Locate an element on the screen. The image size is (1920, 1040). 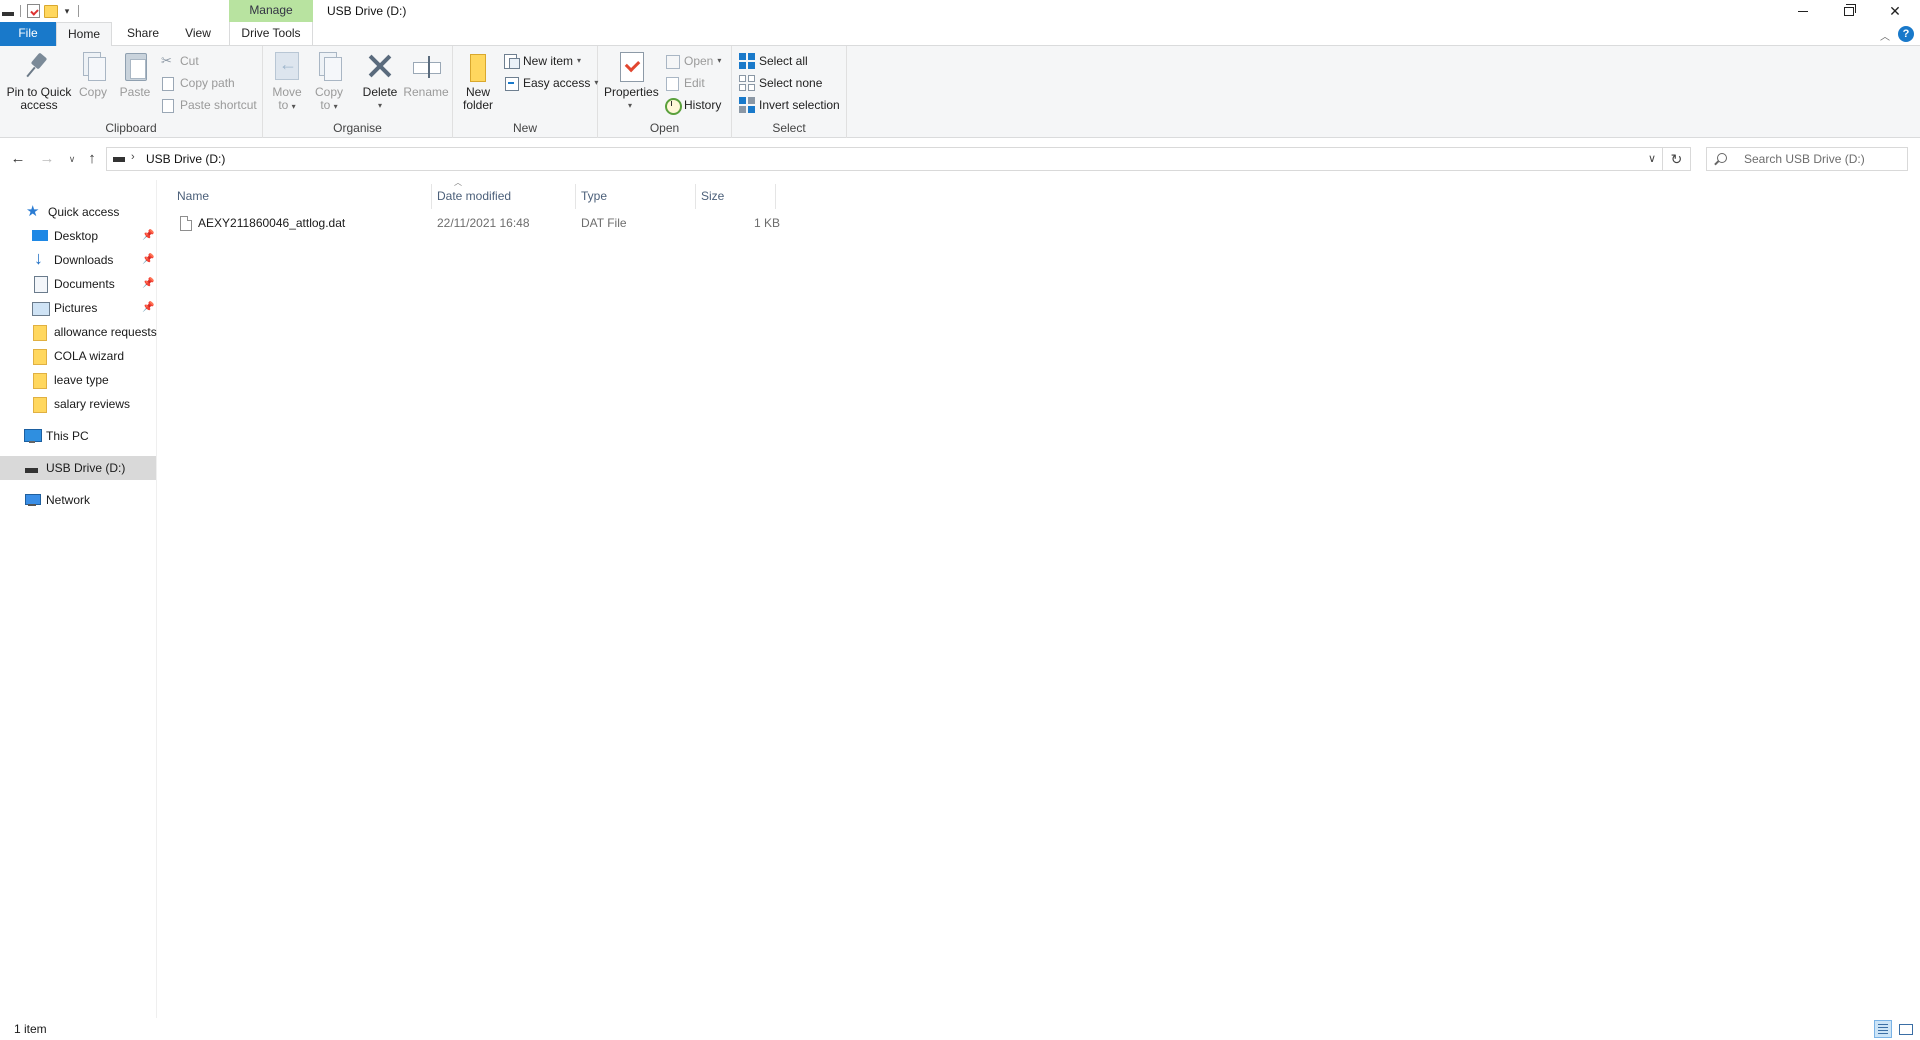
up-arrow-icon: ↑ is located at coordinates (92, 158).